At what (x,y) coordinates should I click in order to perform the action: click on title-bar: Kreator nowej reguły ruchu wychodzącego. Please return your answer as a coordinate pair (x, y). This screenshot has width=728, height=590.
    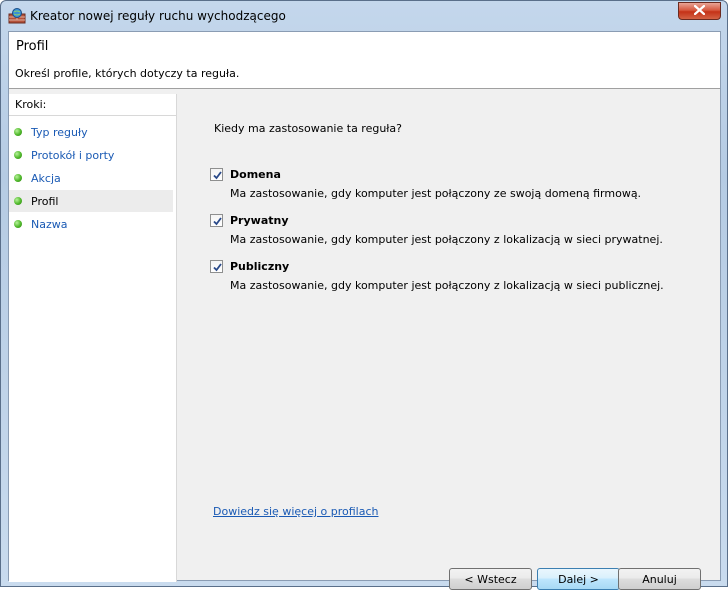
    Looking at the image, I should click on (364, 16).